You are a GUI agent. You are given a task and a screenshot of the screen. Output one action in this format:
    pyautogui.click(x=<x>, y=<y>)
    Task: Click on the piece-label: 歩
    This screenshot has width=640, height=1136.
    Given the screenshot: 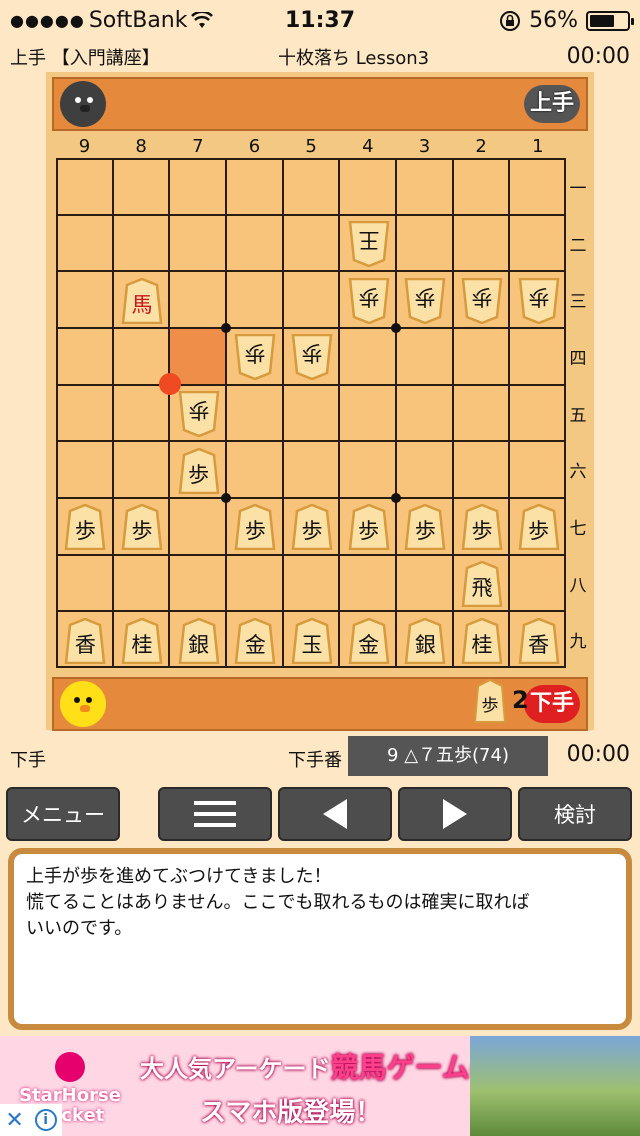 What is the action you would take?
    pyautogui.click(x=369, y=531)
    